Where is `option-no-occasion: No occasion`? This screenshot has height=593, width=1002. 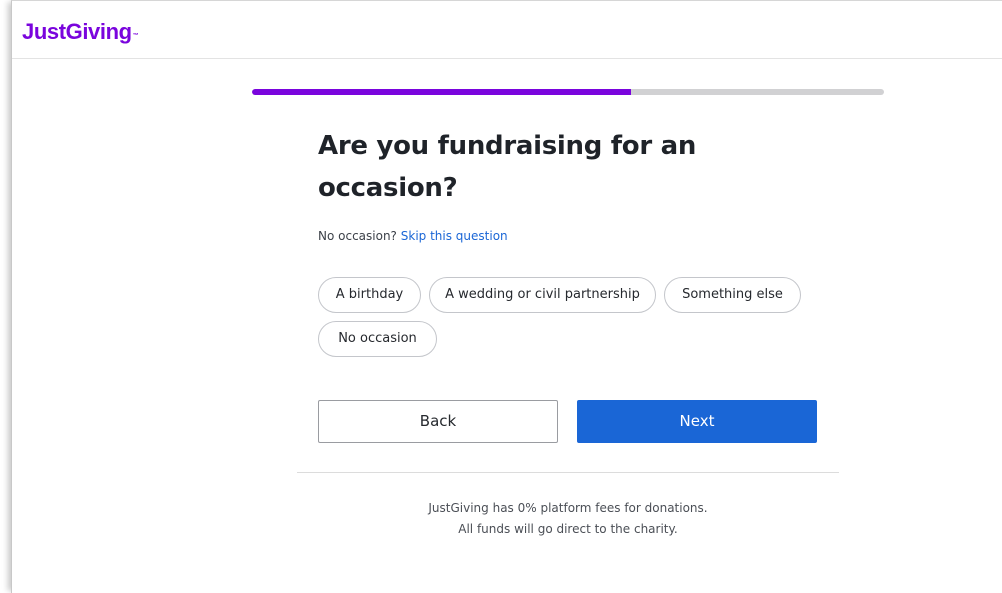 option-no-occasion: No occasion is located at coordinates (377, 339).